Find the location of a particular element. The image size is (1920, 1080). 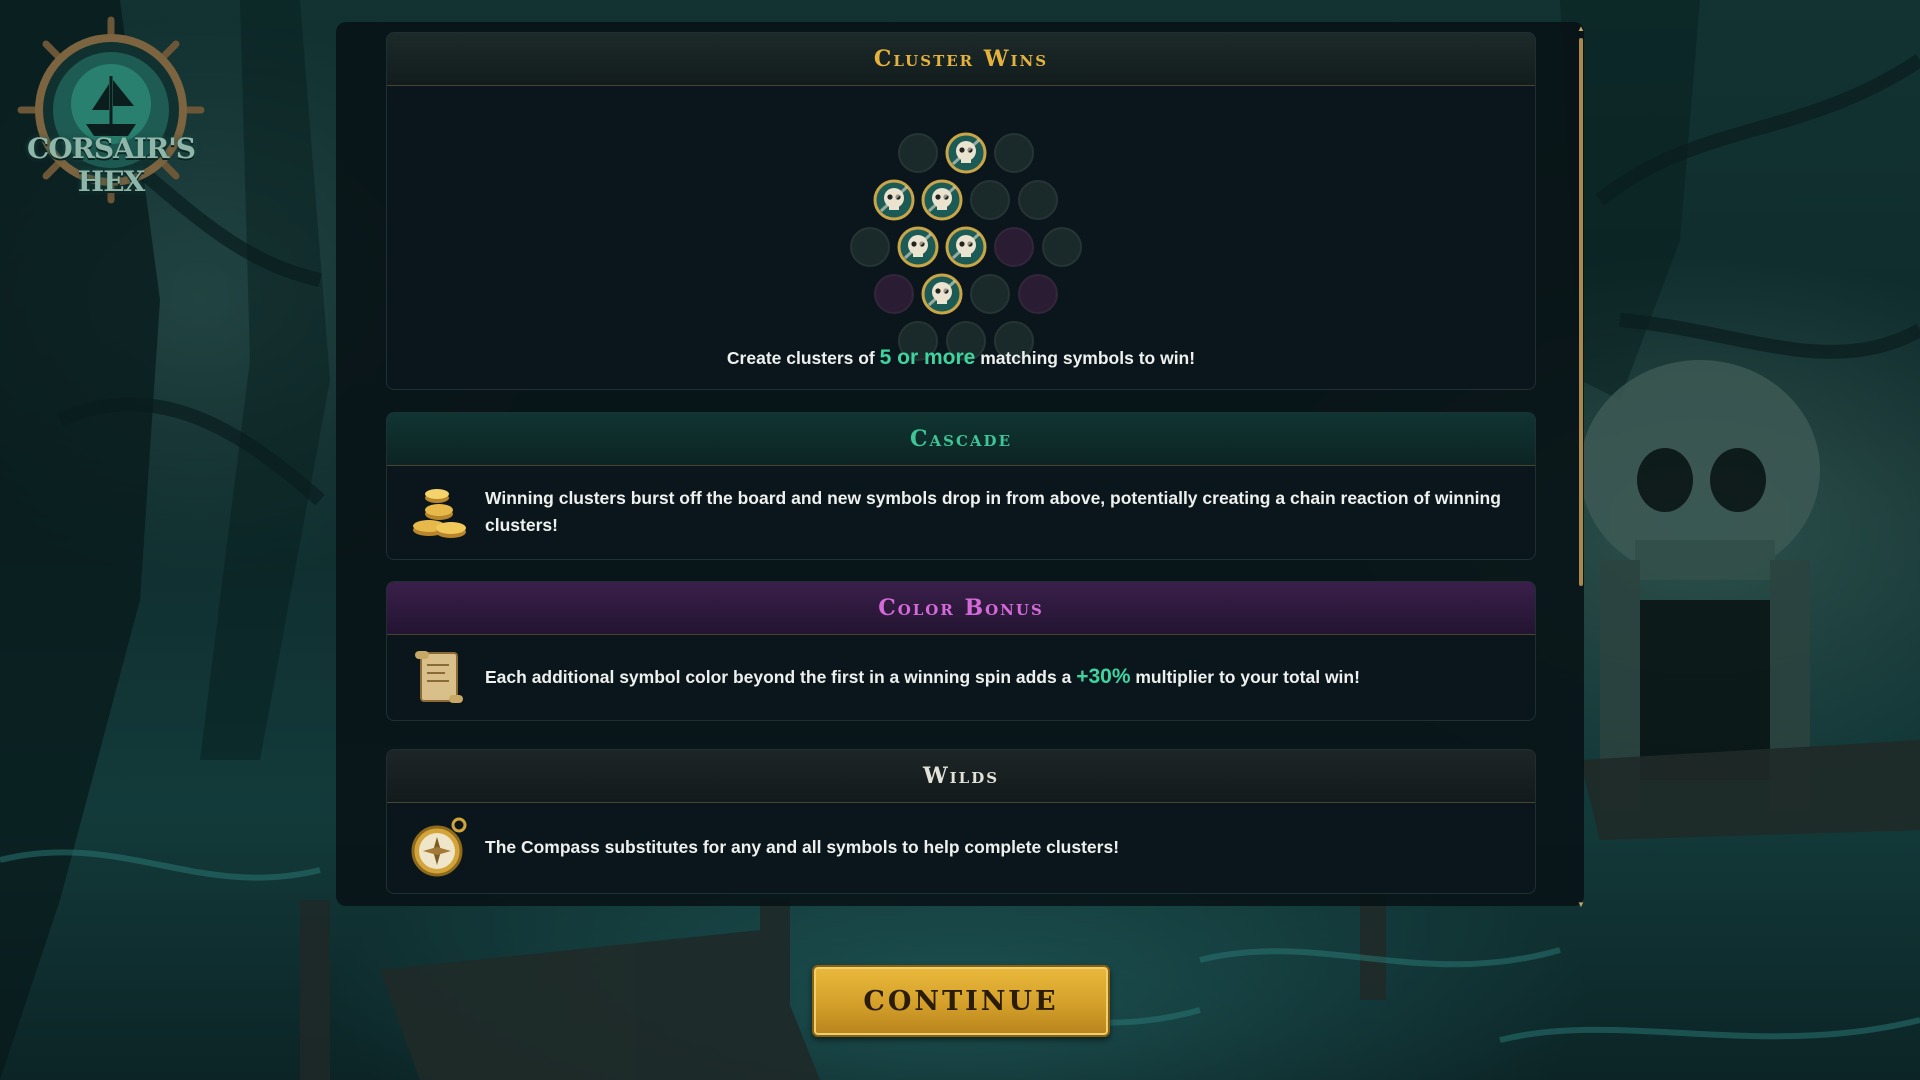

cascade-title: Cascade is located at coordinates (961, 439).